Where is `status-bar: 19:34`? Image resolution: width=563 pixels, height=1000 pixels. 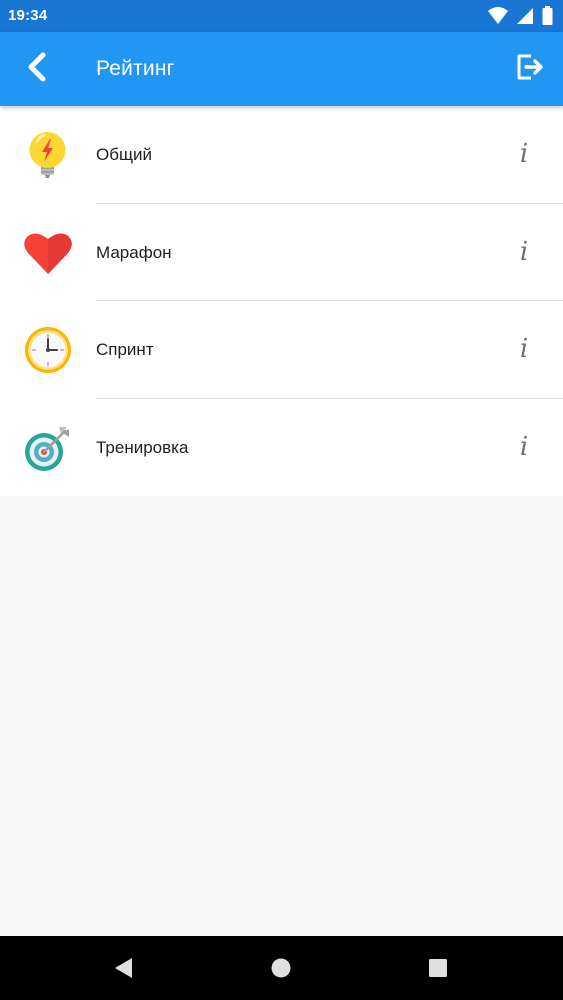
status-bar: 19:34 is located at coordinates (281, 16).